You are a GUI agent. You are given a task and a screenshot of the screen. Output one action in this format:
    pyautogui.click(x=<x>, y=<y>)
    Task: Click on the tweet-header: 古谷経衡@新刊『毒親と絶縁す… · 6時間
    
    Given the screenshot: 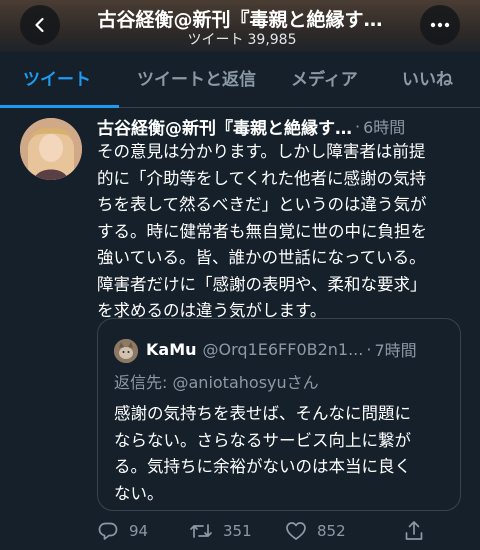 What is the action you would take?
    pyautogui.click(x=282, y=126)
    